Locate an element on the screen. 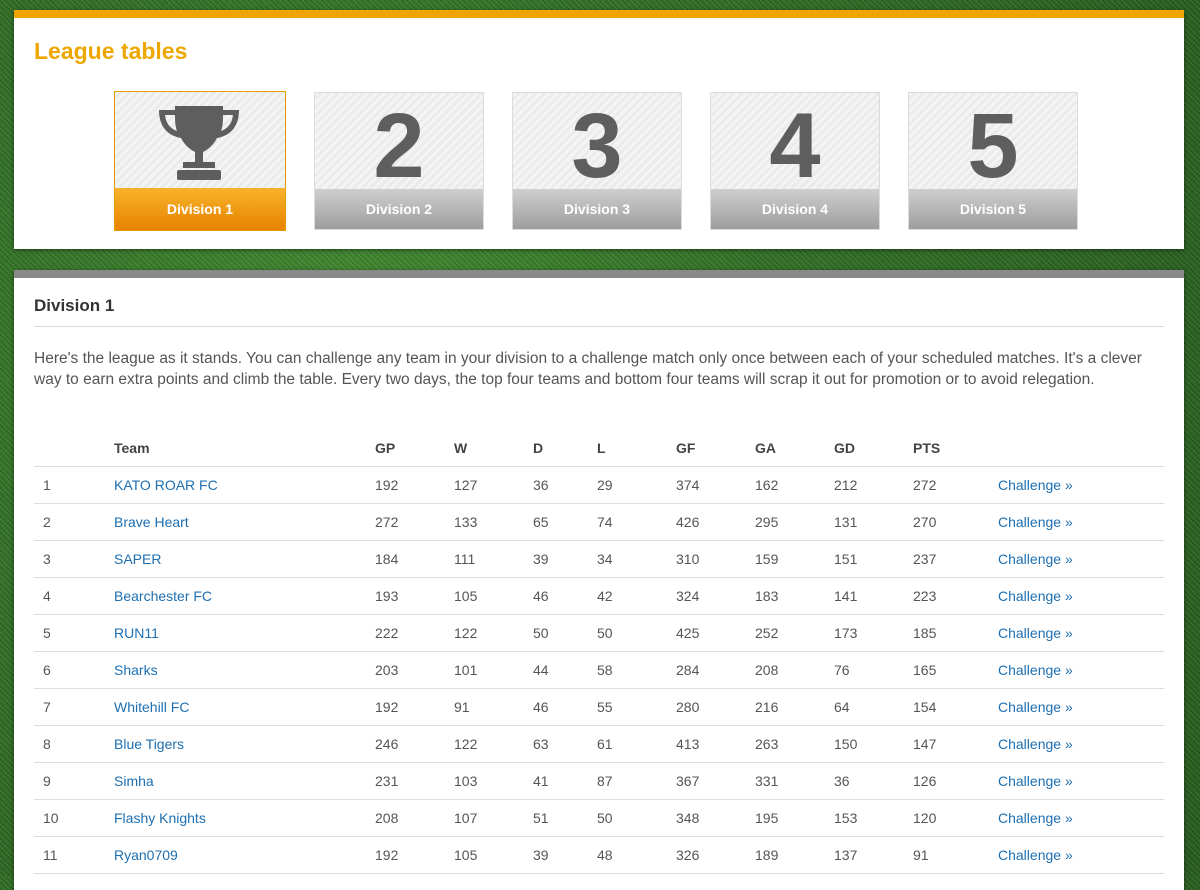  division-label: Division 2 is located at coordinates (399, 209).